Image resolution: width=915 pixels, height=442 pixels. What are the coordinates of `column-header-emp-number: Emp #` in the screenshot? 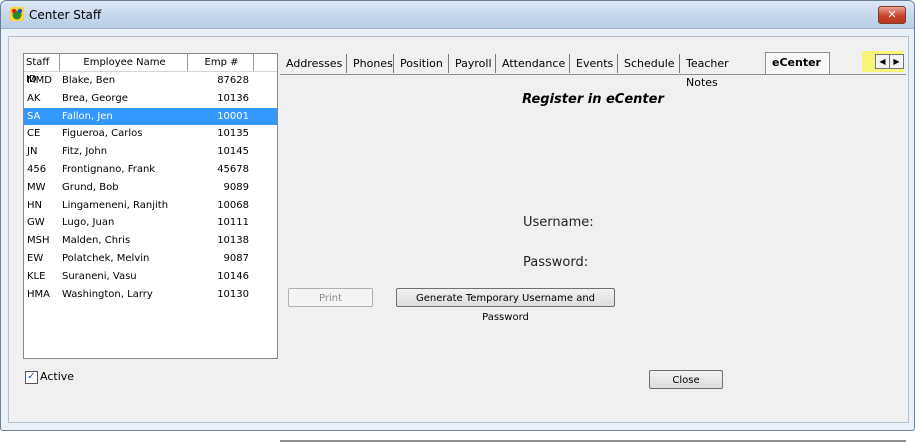 It's located at (221, 62).